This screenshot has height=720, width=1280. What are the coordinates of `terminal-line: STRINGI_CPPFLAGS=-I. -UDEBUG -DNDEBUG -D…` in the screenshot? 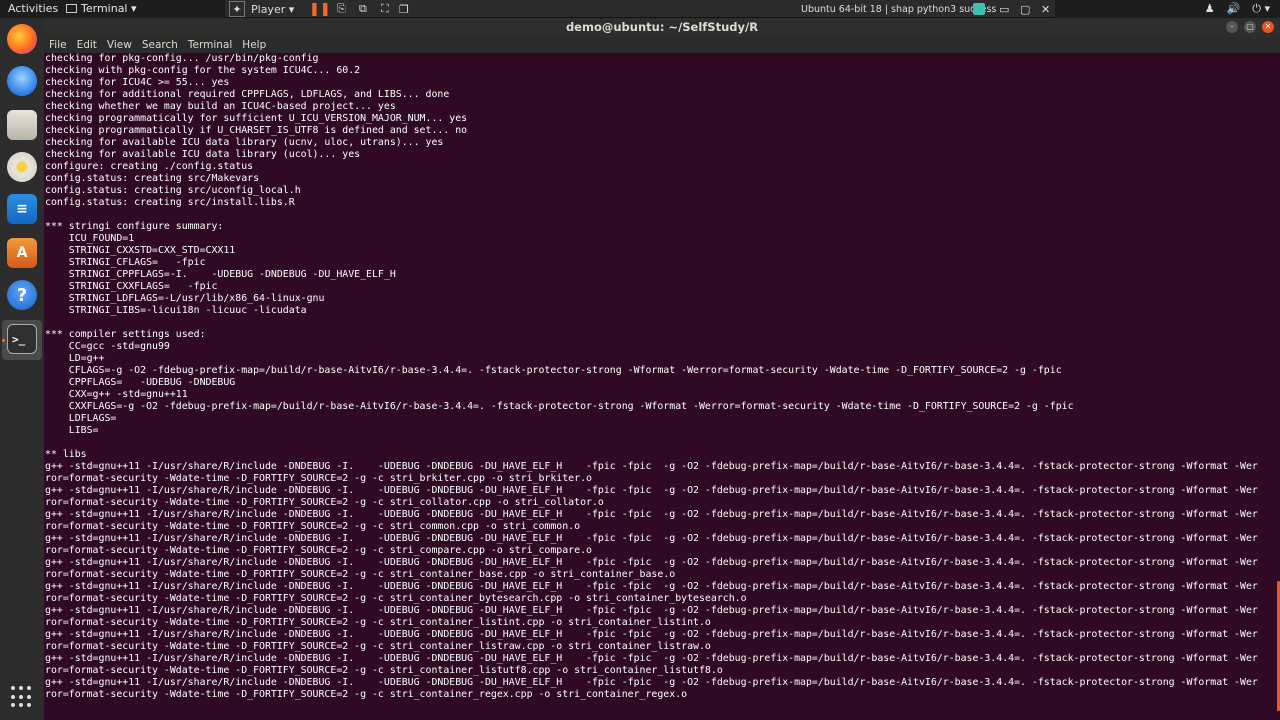 It's located at (220, 274).